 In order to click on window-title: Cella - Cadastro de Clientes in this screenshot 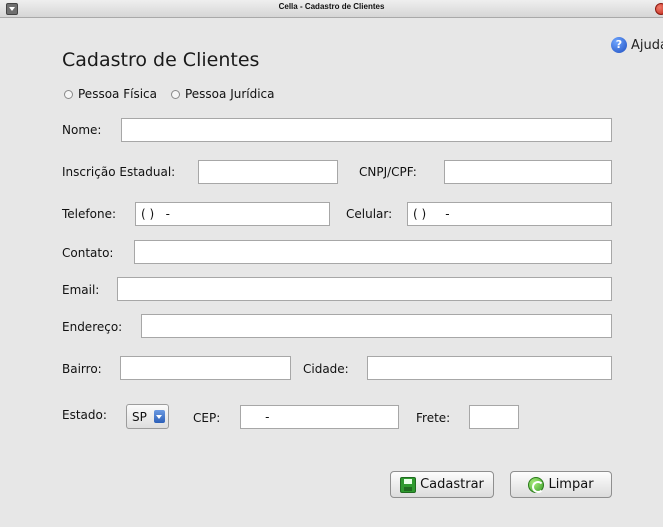, I will do `click(331, 6)`.